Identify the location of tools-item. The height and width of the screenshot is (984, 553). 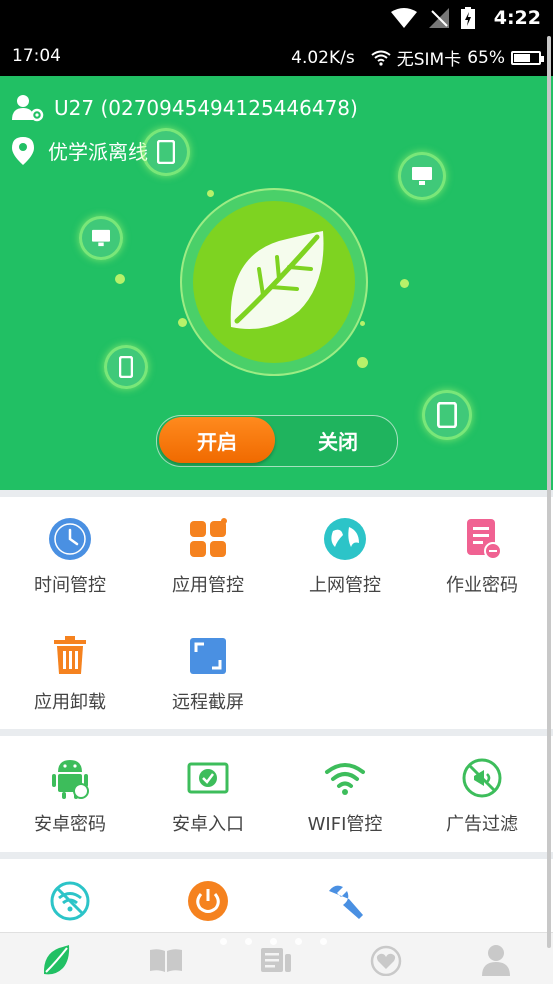
(345, 901).